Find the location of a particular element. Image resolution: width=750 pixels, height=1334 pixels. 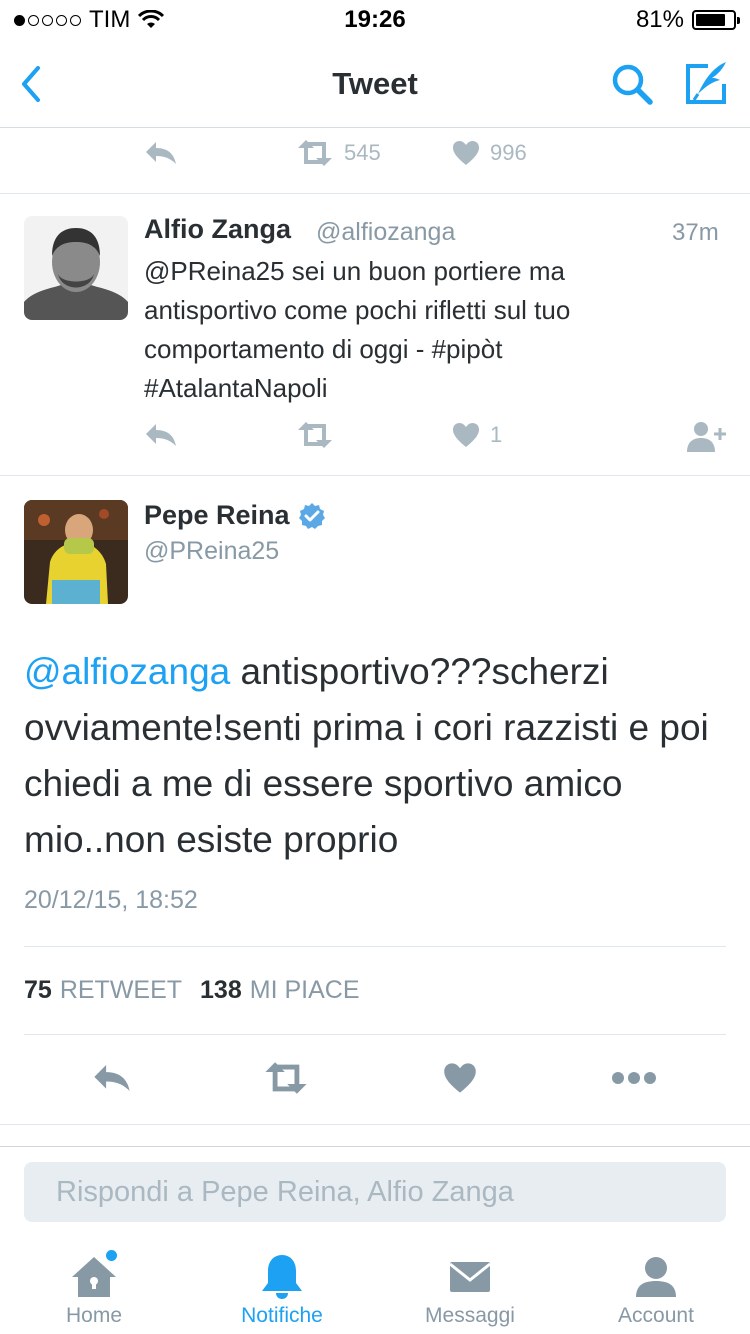

tab-bar: Home Notifiche Messaggi Account is located at coordinates (375, 1287).